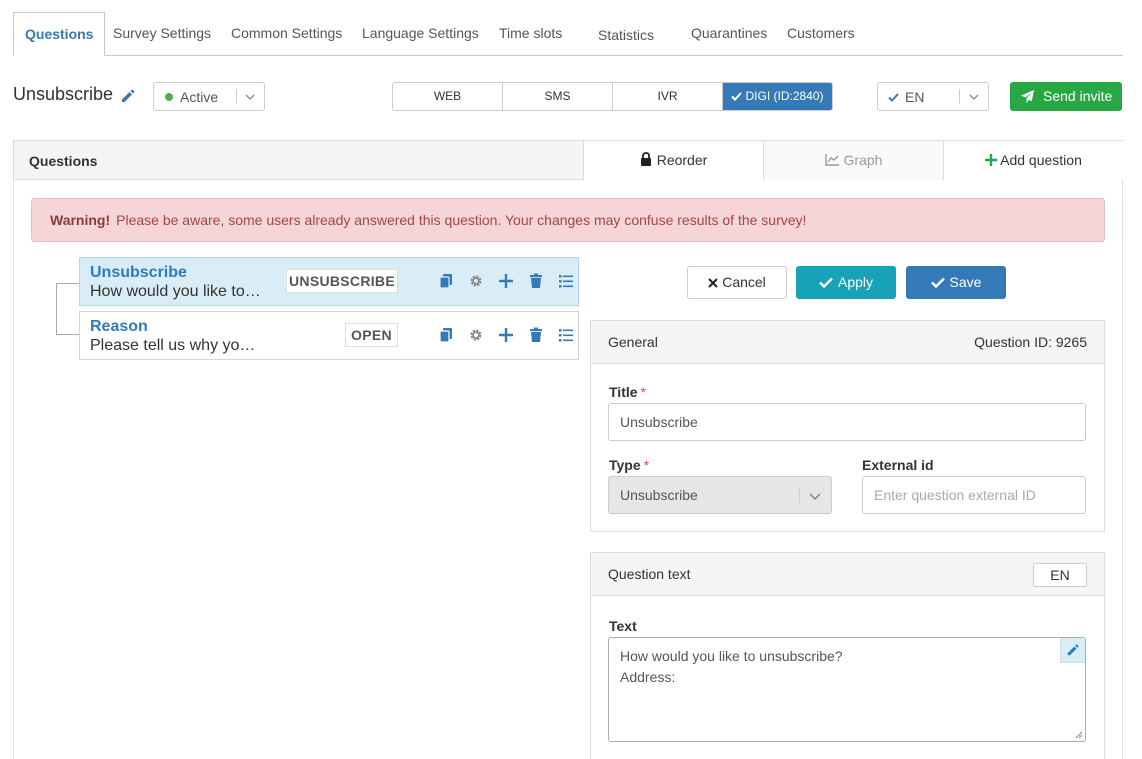  What do you see at coordinates (68, 309) in the screenshot?
I see `tree-connector` at bounding box center [68, 309].